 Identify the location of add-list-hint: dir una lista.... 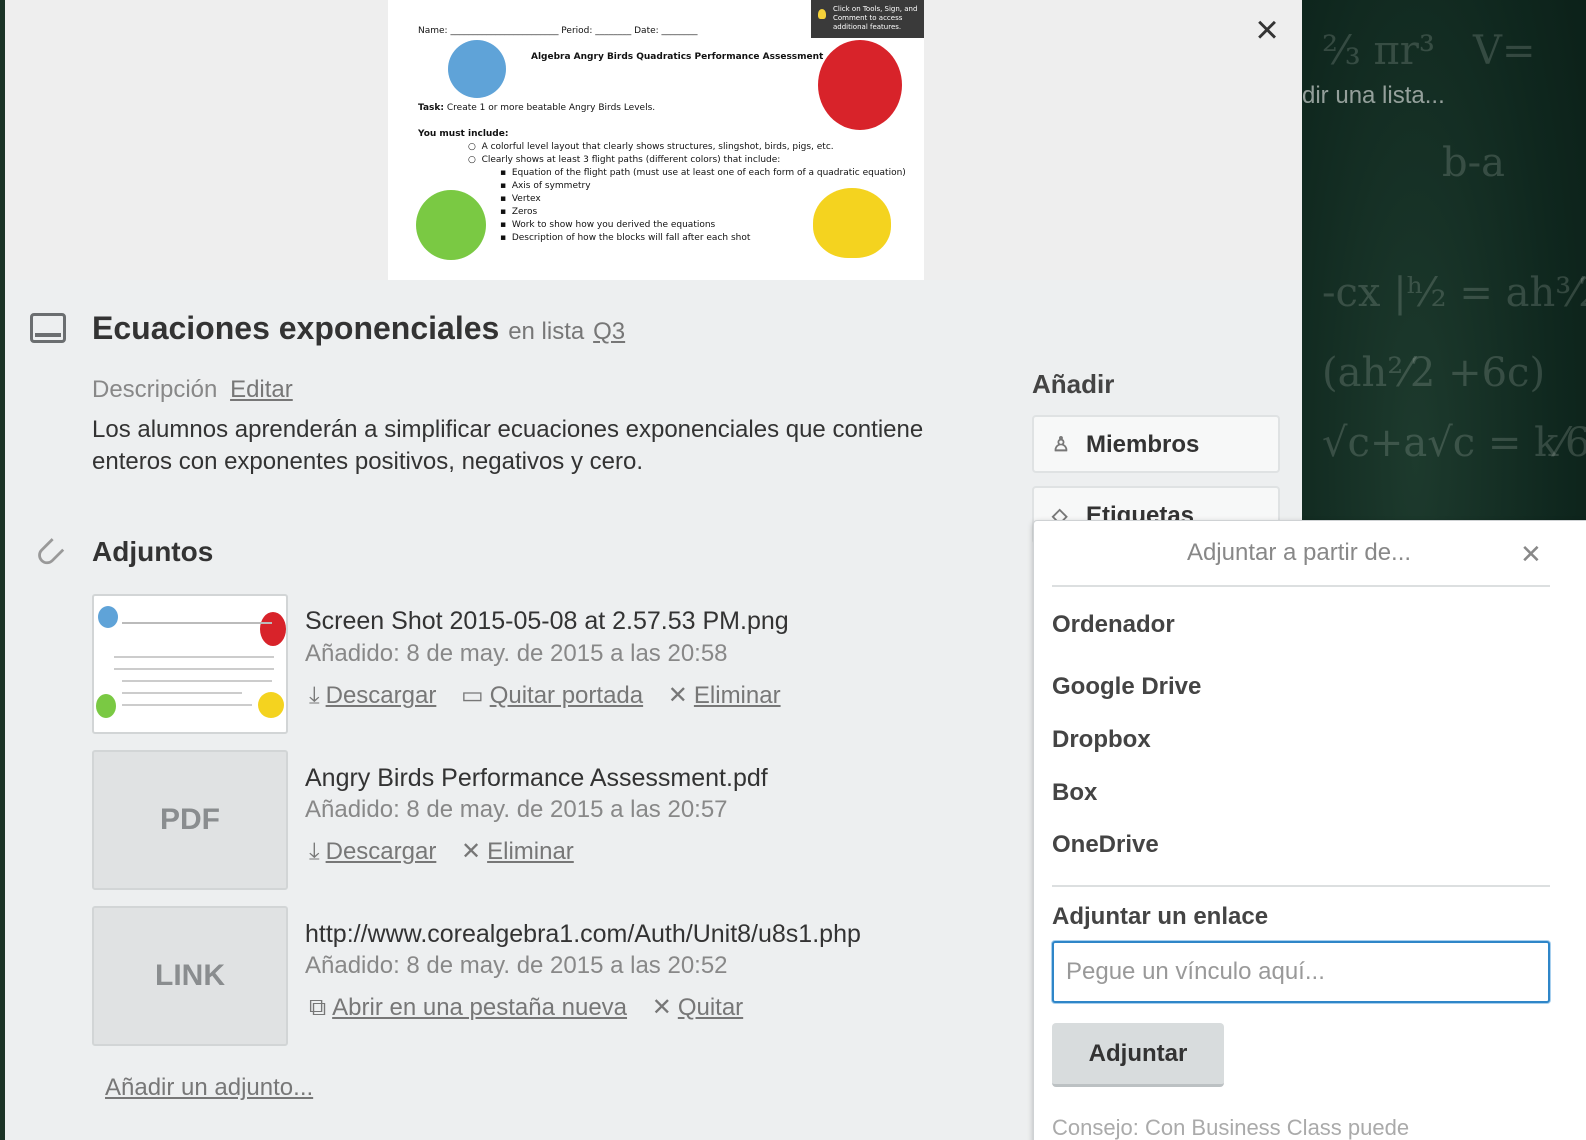
(1373, 96).